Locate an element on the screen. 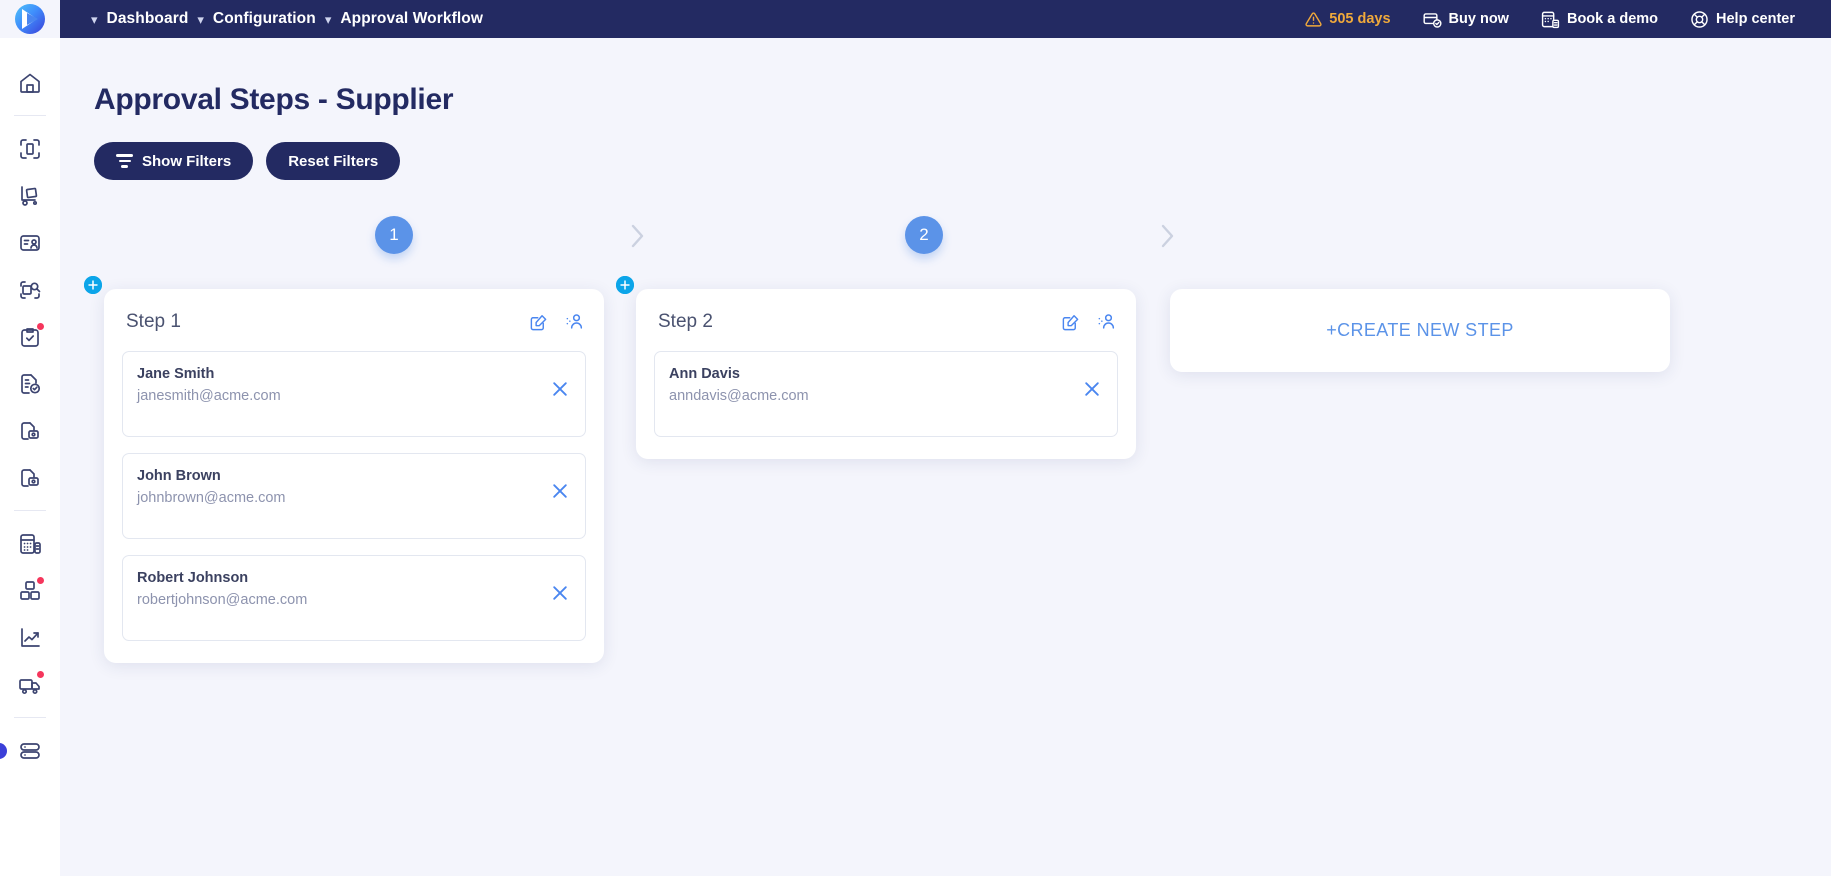 This screenshot has width=1831, height=876. app-logo is located at coordinates (30, 19).